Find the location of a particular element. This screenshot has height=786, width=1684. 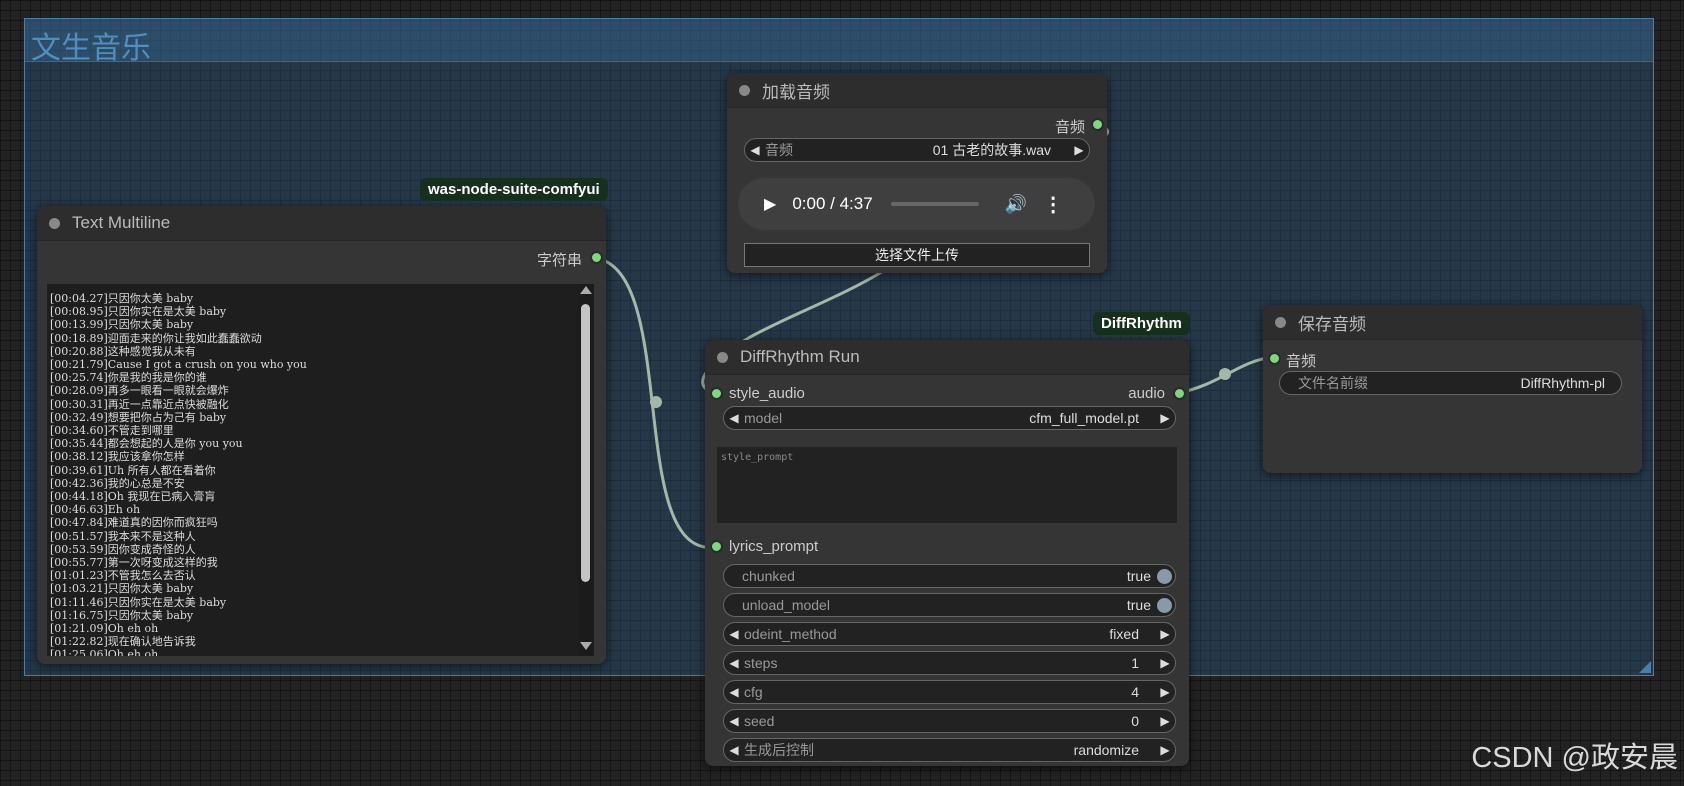

output-slot-string is located at coordinates (596, 257).